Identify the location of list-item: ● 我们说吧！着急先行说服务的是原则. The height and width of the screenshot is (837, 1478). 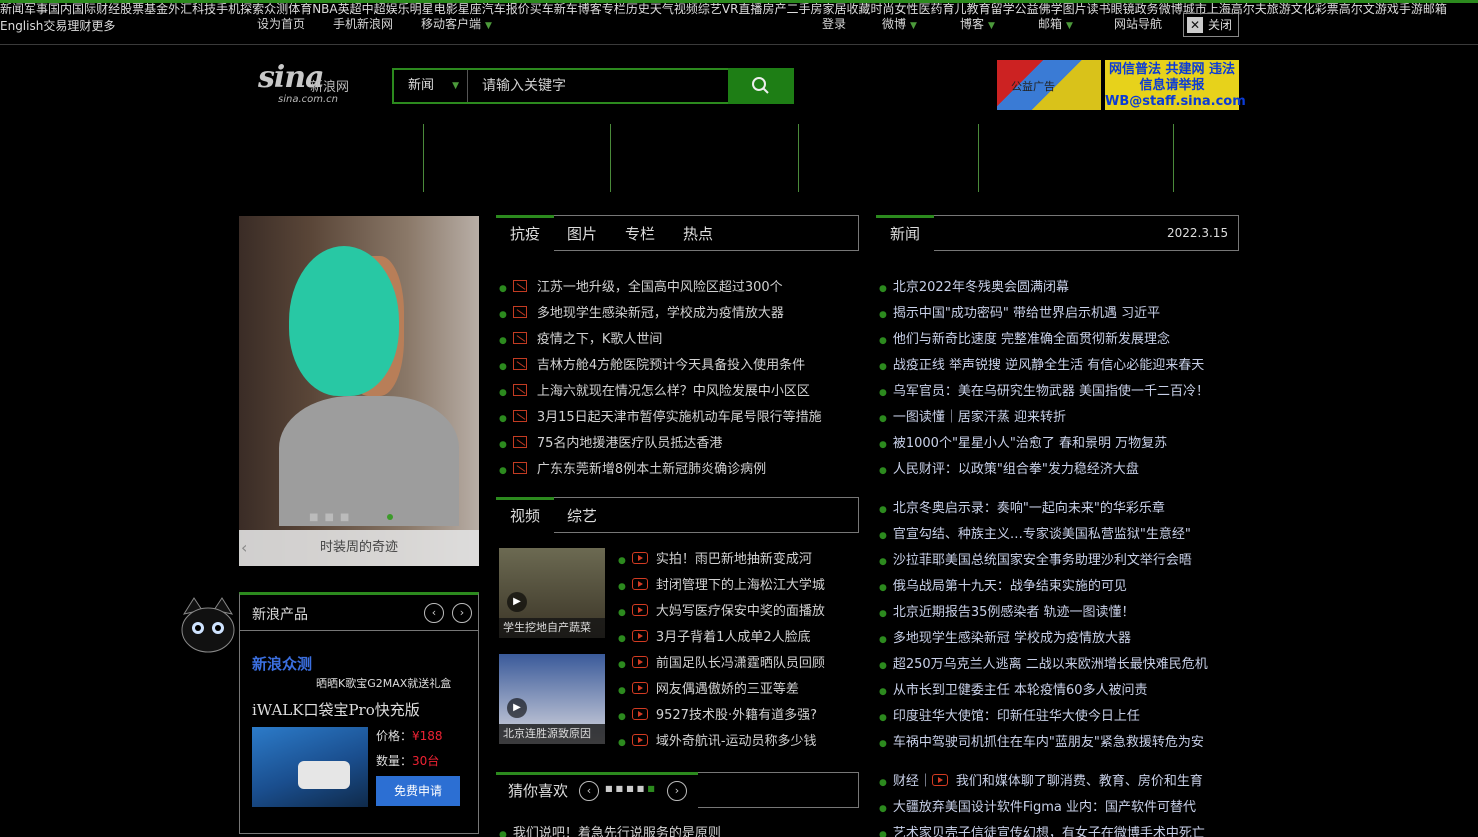
(610, 829).